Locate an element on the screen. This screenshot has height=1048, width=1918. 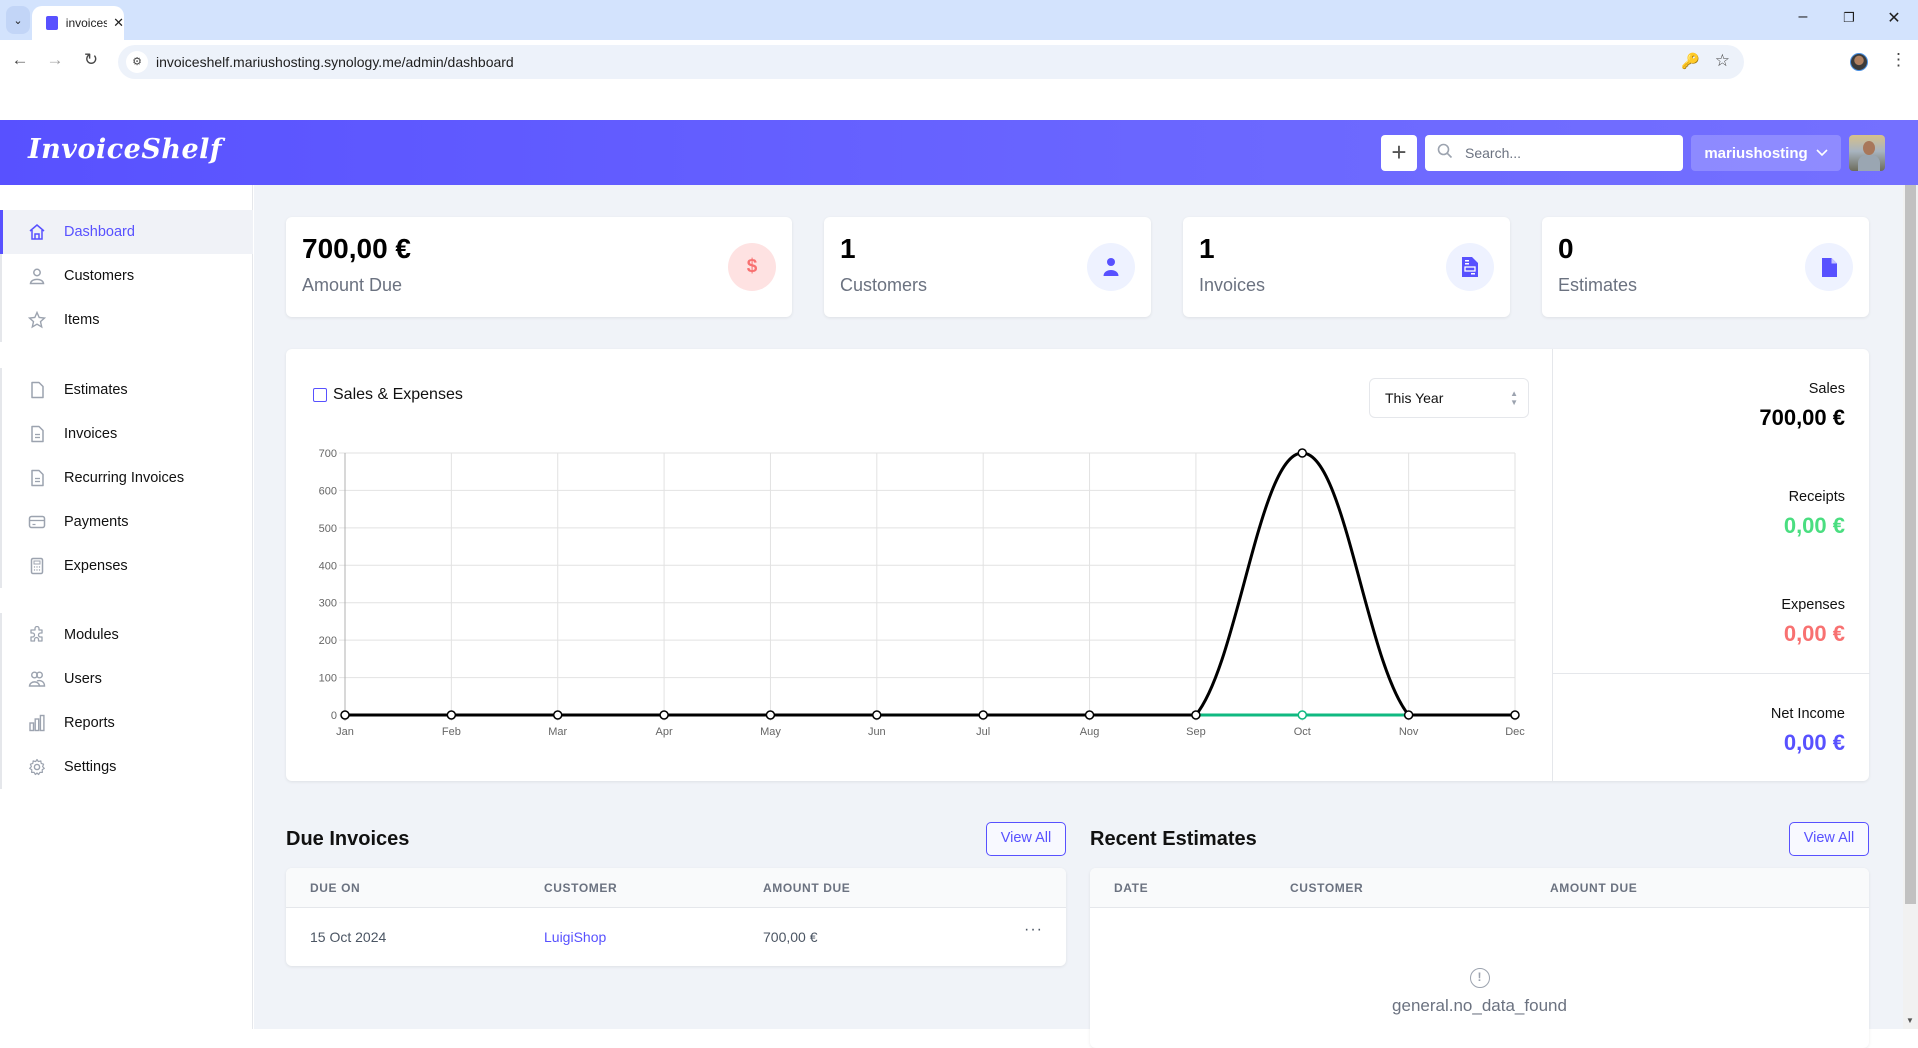
reload-icon: ↻ is located at coordinates (91, 60).